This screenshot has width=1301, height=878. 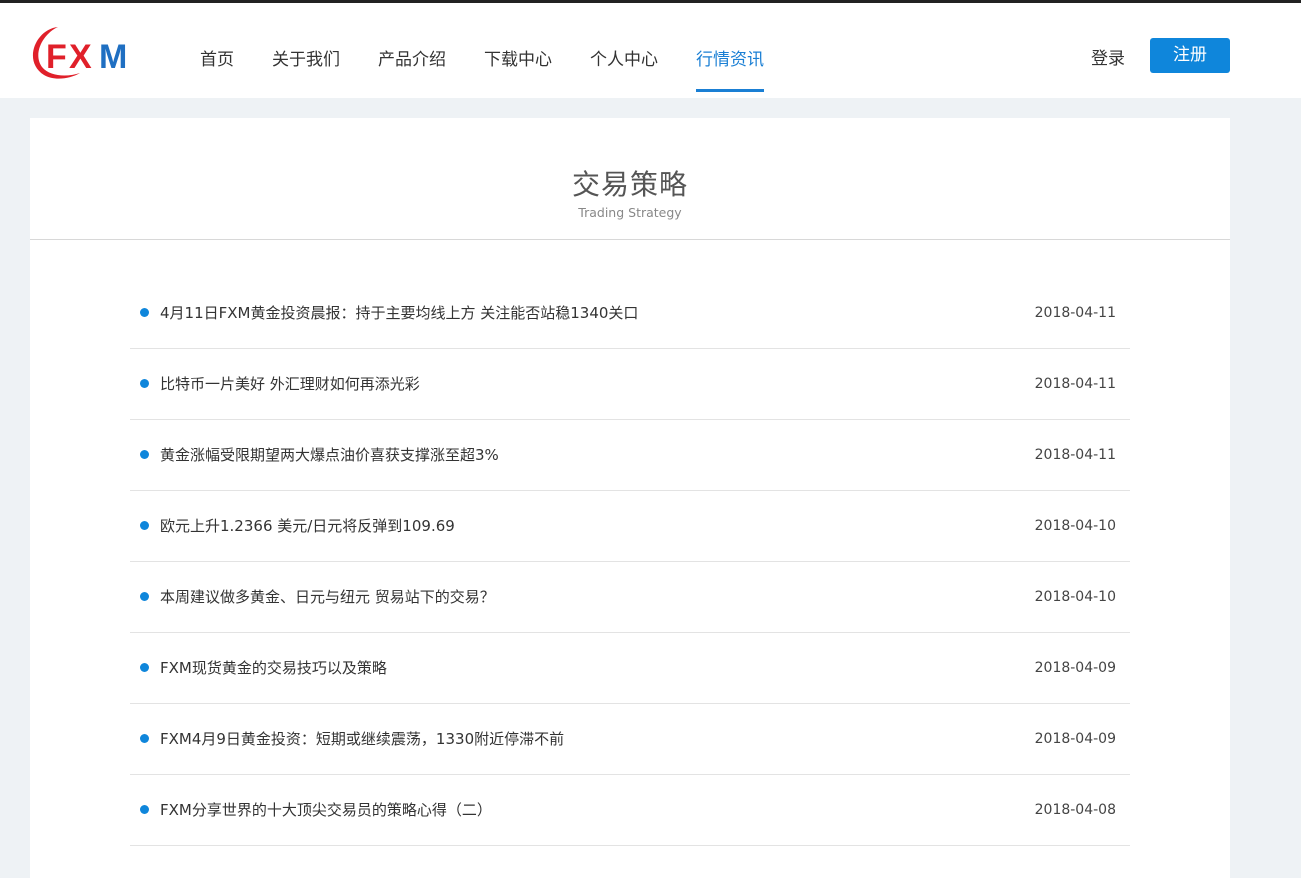 I want to click on article-title: 本周建议做多黄金、日元与纽元 贸易站下的交易？, so click(x=327, y=597).